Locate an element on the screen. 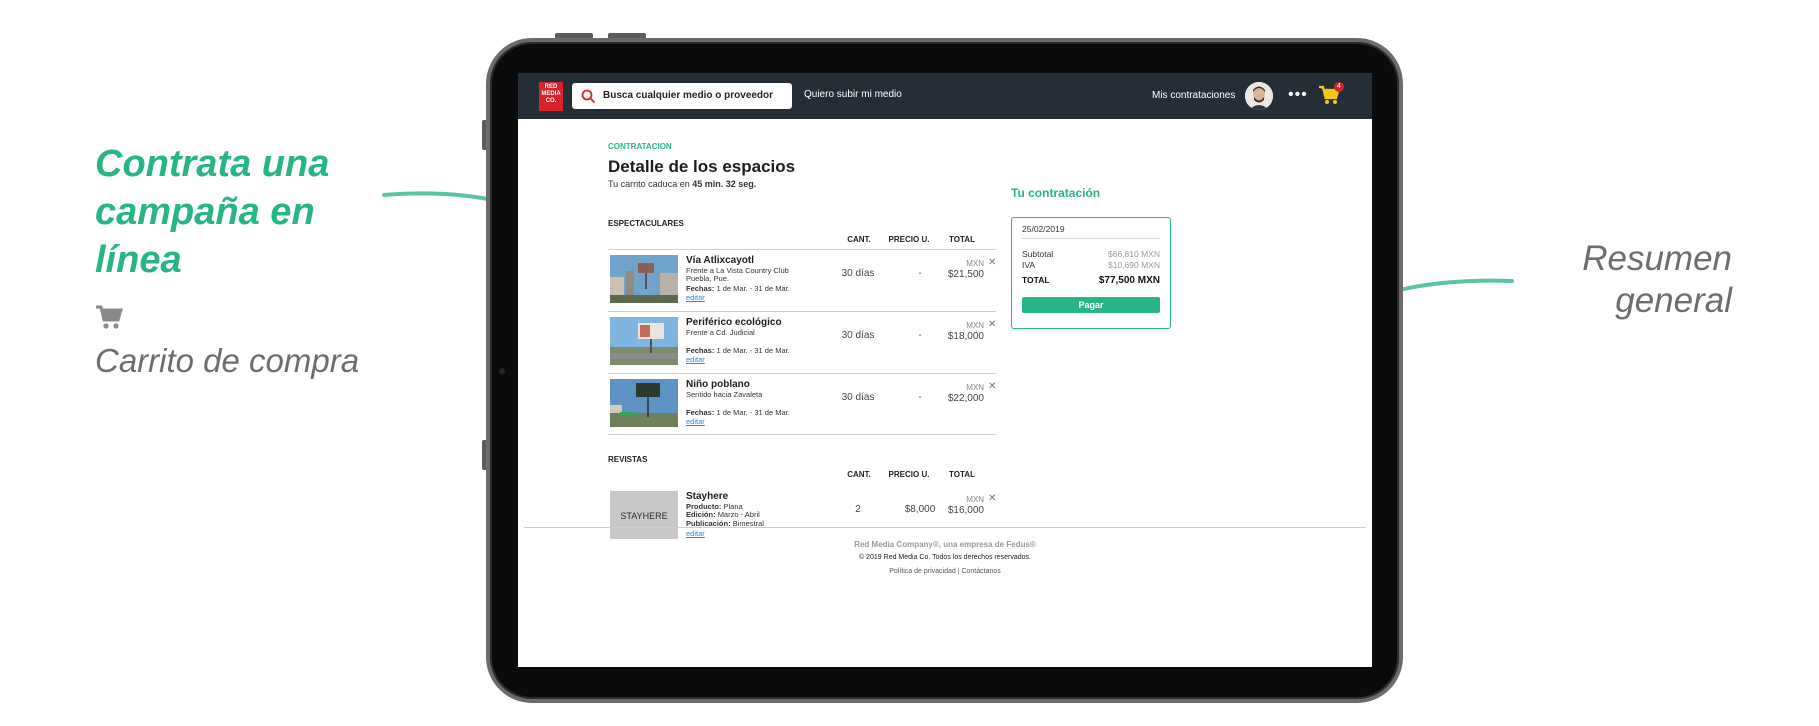  summary-title: Tu contratación is located at coordinates (1056, 193).